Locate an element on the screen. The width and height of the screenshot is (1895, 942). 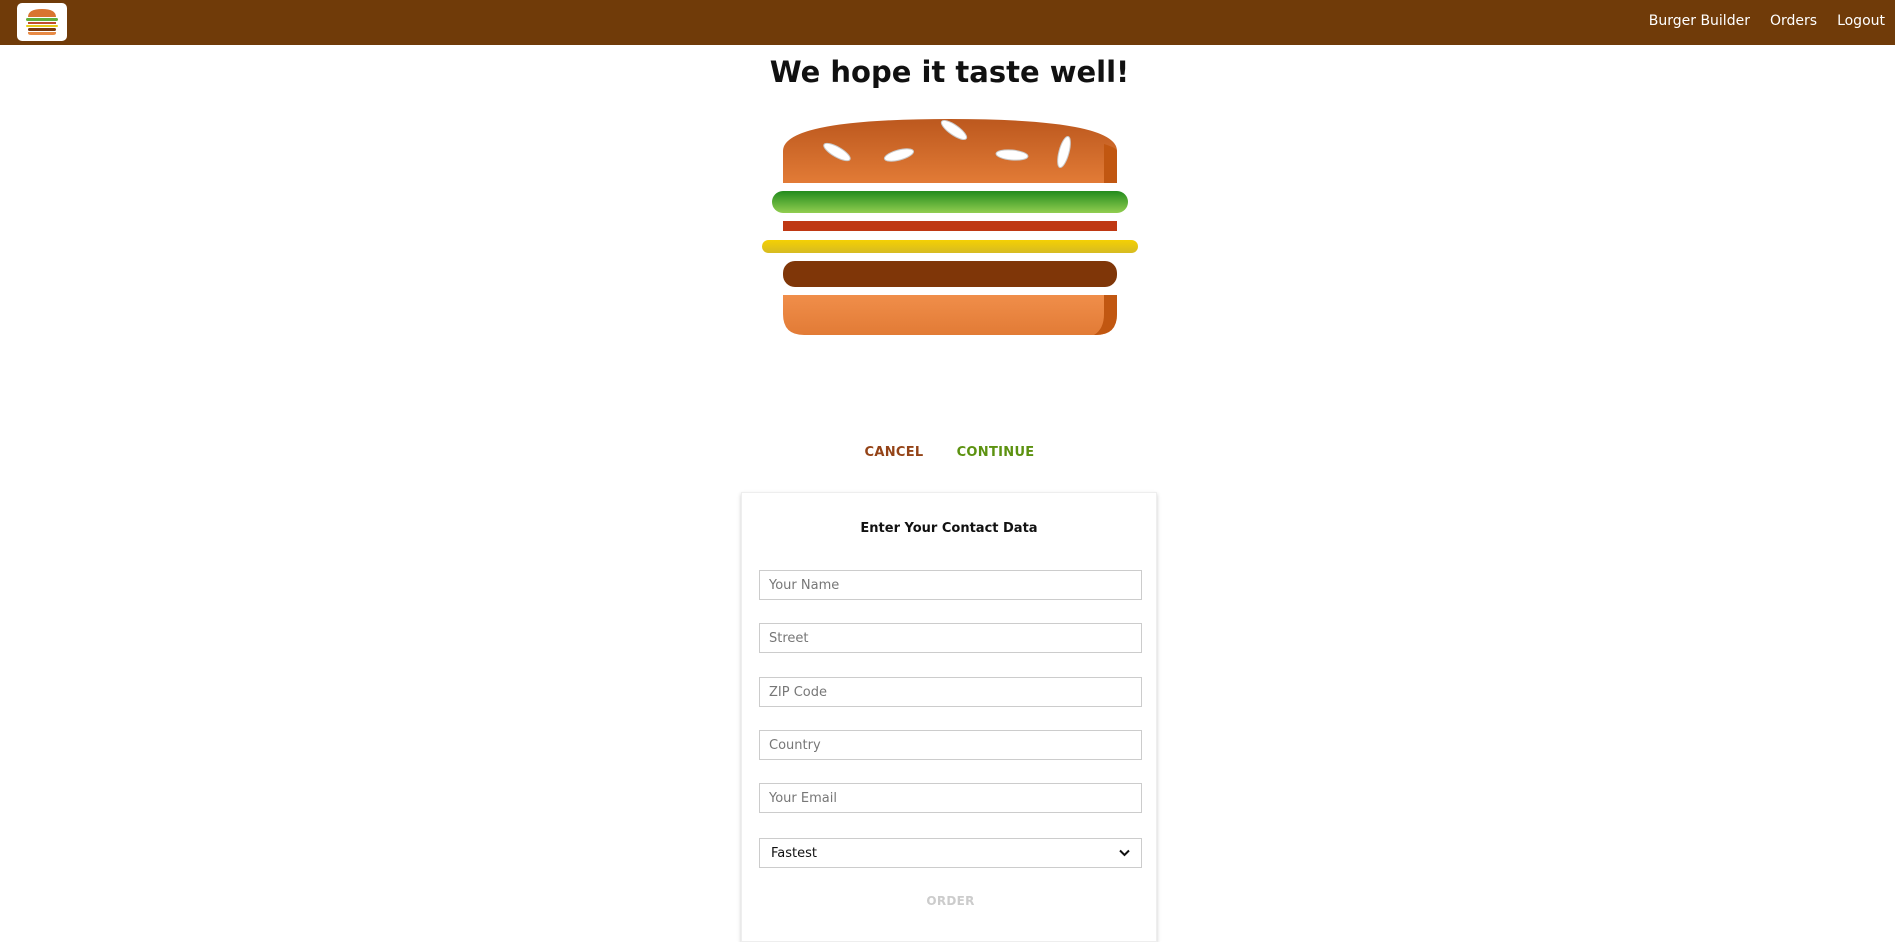
name-input is located at coordinates (950, 585).